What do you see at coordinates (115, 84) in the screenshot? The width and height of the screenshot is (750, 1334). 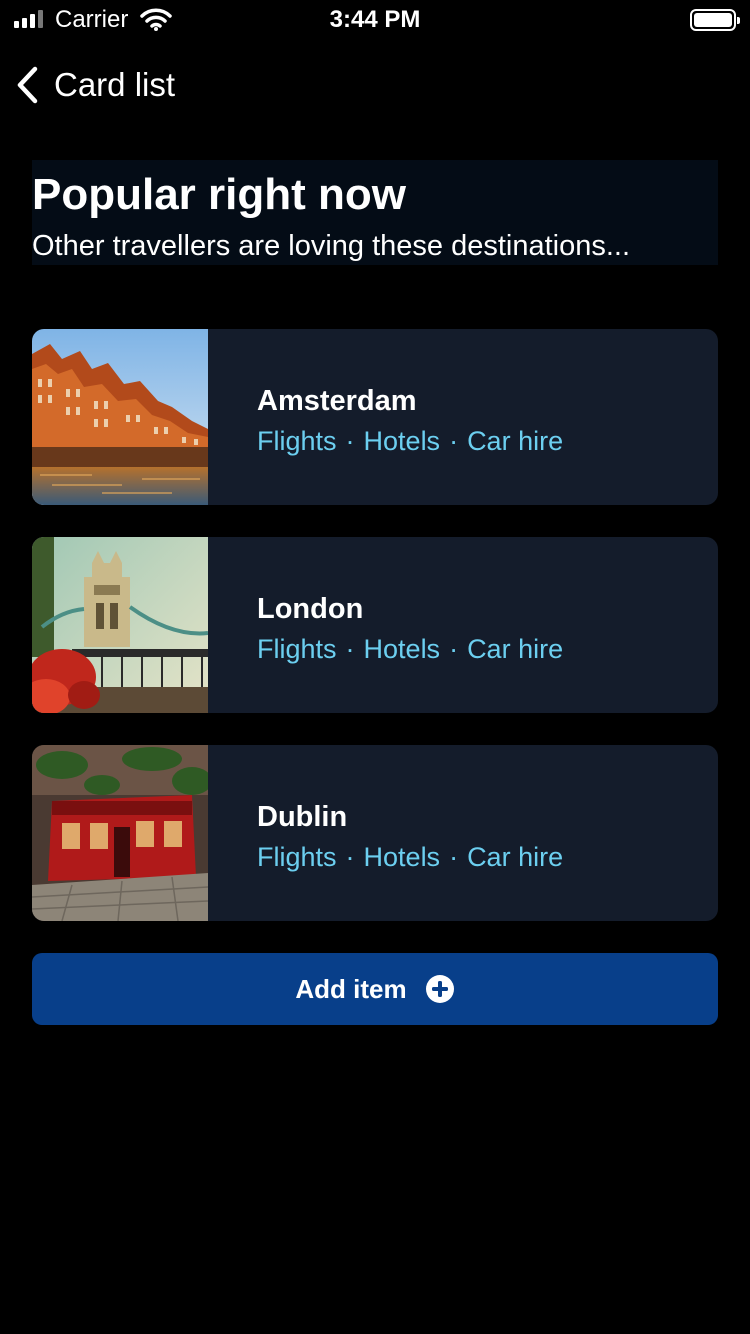 I see `nav-title: Card list` at bounding box center [115, 84].